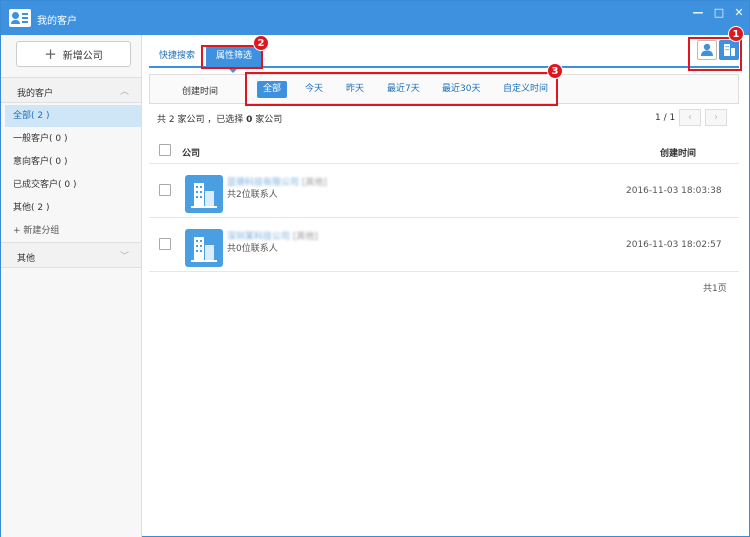 The image size is (750, 537). What do you see at coordinates (252, 195) in the screenshot?
I see `contact-count: 共2位联系人` at bounding box center [252, 195].